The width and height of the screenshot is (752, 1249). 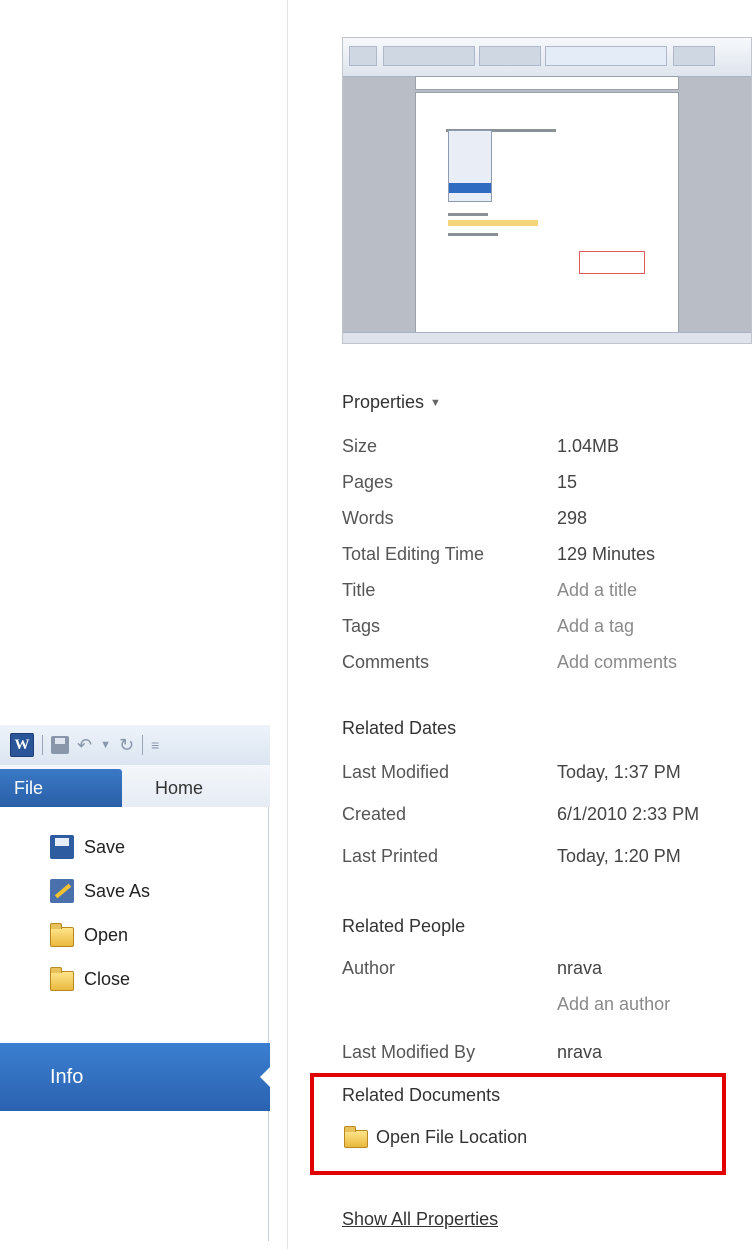 What do you see at coordinates (493, 223) in the screenshot?
I see `thumbnail-highlight` at bounding box center [493, 223].